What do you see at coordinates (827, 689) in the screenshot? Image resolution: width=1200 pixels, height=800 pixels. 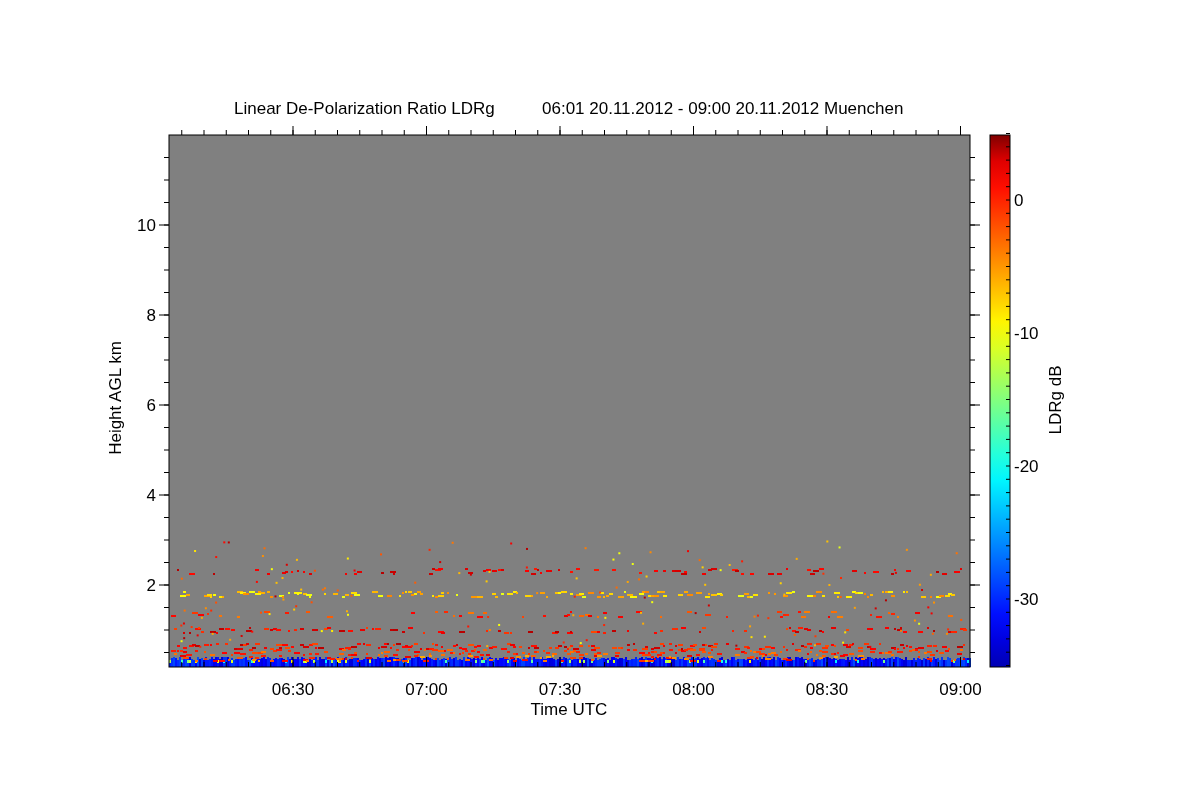 I see `x-tick-label: 08:30` at bounding box center [827, 689].